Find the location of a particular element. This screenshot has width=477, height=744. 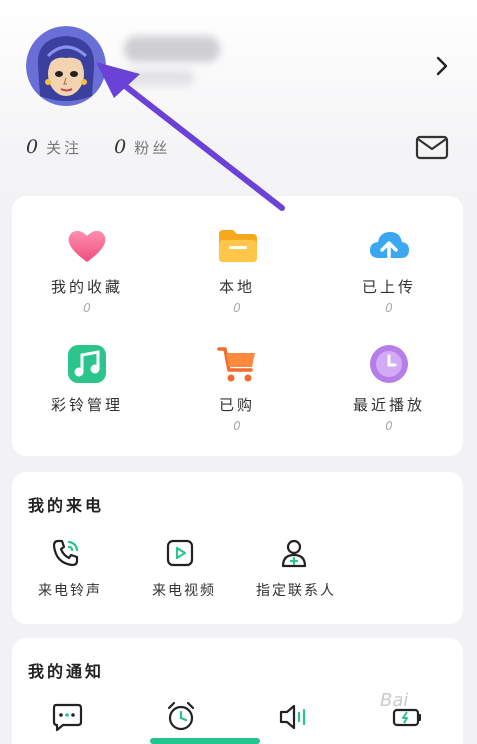

notify-sms is located at coordinates (67, 717).